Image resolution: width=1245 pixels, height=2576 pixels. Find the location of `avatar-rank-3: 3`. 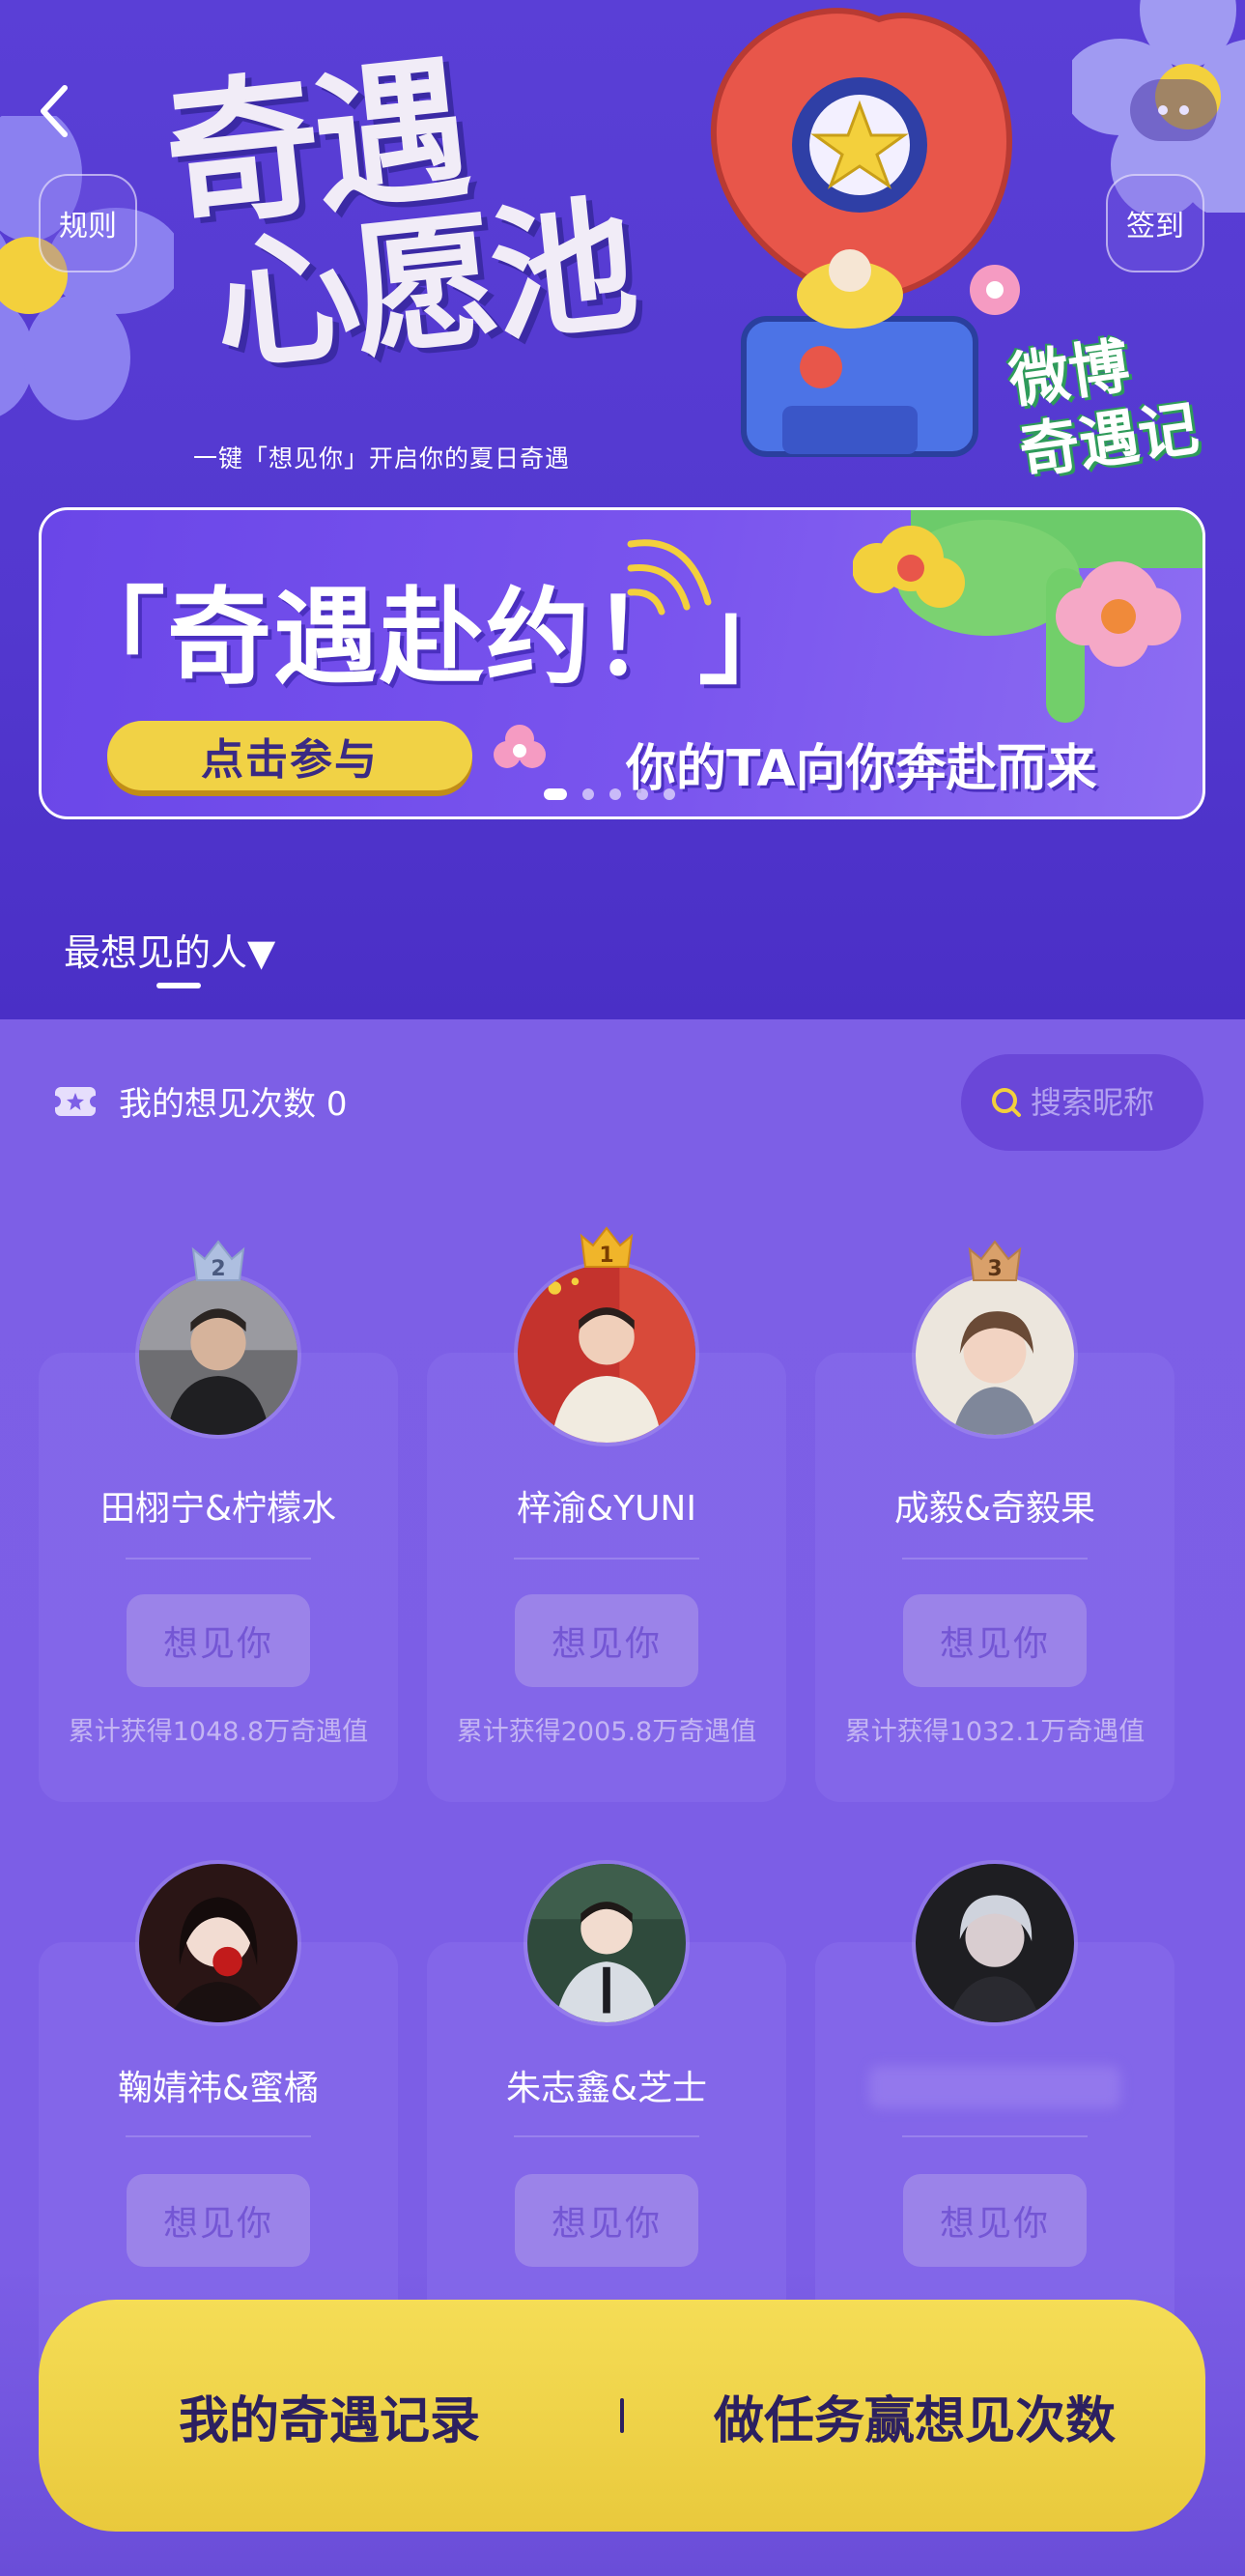

avatar-rank-3: 3 is located at coordinates (995, 1340).